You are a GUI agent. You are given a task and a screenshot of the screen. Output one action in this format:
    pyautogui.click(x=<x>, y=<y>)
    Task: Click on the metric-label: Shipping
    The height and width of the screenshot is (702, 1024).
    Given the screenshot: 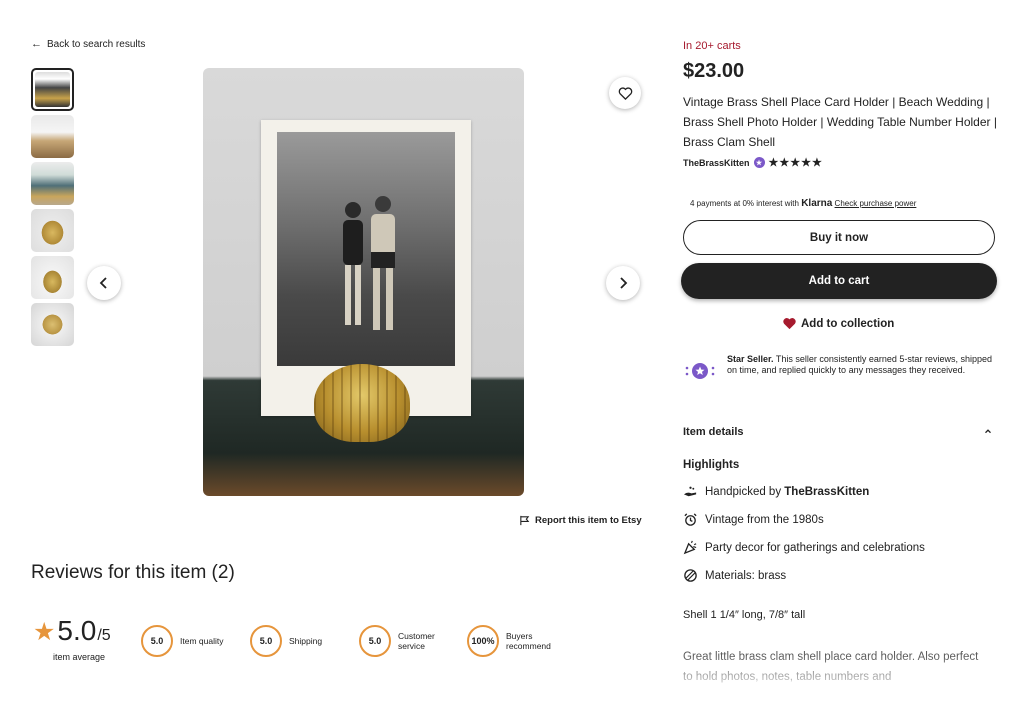 What is the action you would take?
    pyautogui.click(x=306, y=641)
    